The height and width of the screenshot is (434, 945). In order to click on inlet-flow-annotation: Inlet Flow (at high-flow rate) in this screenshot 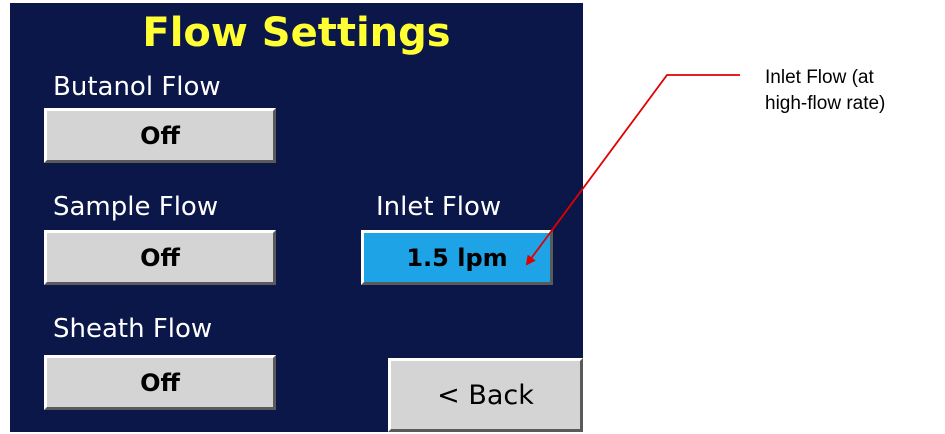, I will do `click(825, 91)`.